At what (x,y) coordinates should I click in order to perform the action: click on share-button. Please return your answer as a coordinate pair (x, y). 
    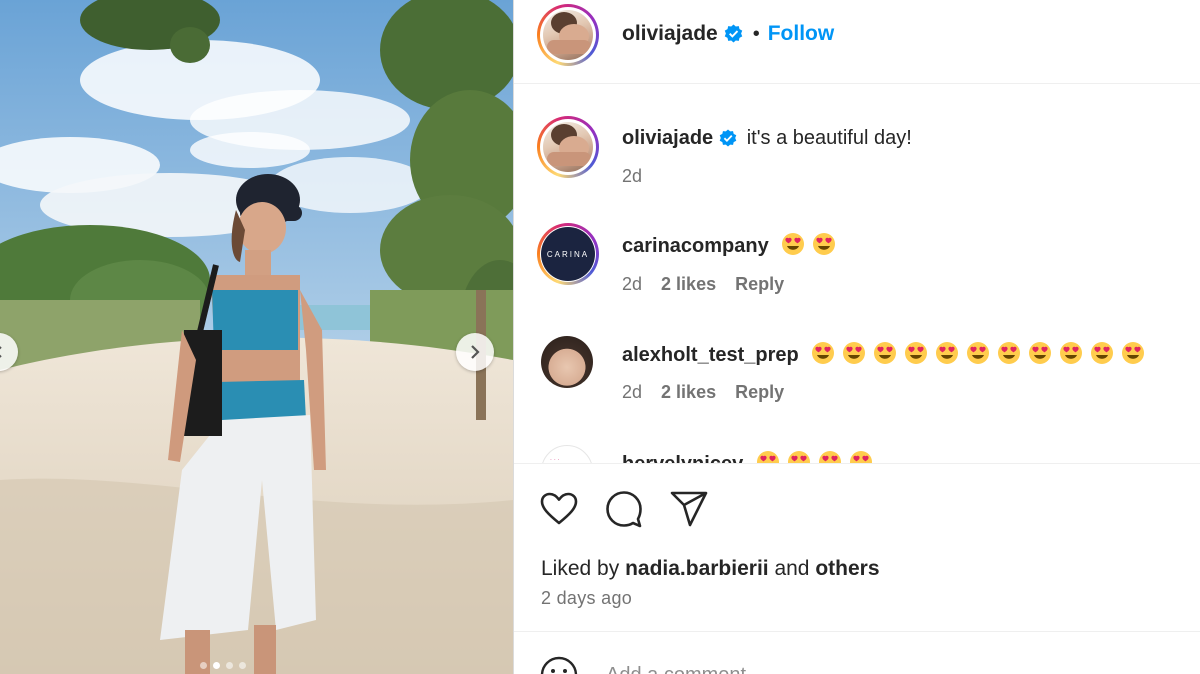
    Looking at the image, I should click on (689, 509).